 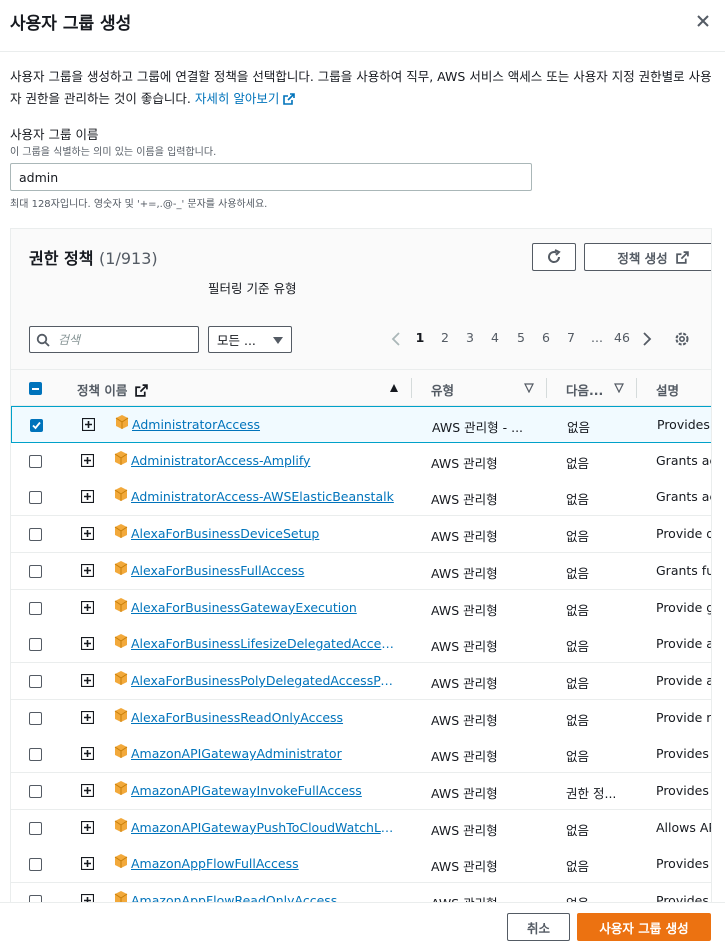 What do you see at coordinates (263, 570) in the screenshot?
I see `policy-name-link: AlexaForBusinessFullAccess` at bounding box center [263, 570].